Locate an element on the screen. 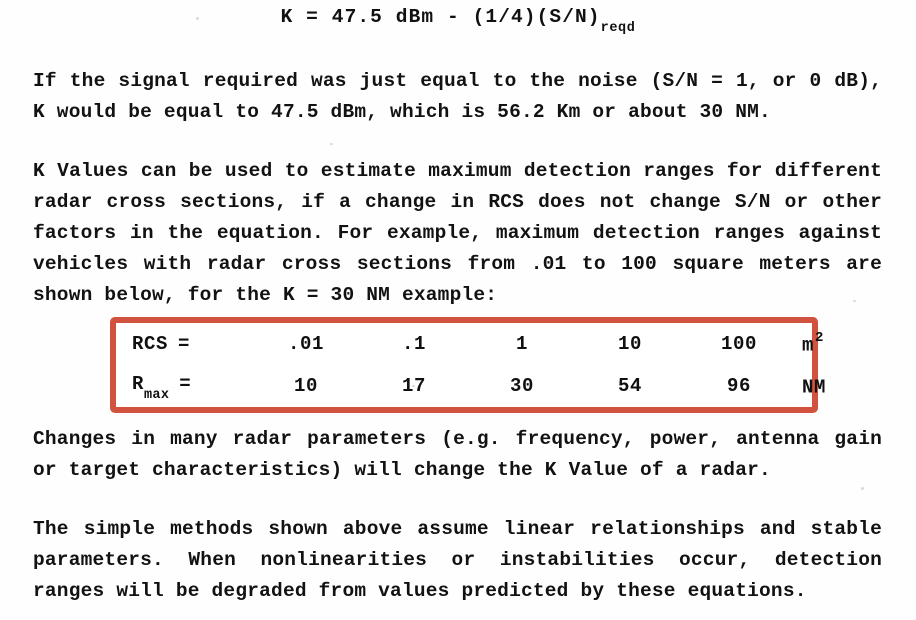  equation-main-text: K = 47.5 dBm - (1/4)(S/N) is located at coordinates (440, 17).